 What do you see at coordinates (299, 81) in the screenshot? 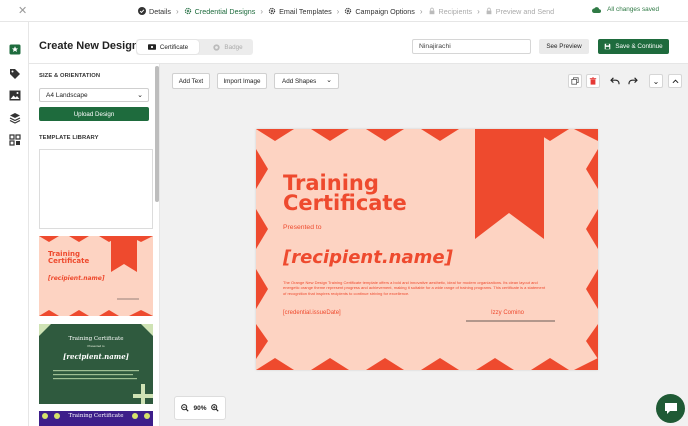
I see `add-shapes-label: Add Shapes` at bounding box center [299, 81].